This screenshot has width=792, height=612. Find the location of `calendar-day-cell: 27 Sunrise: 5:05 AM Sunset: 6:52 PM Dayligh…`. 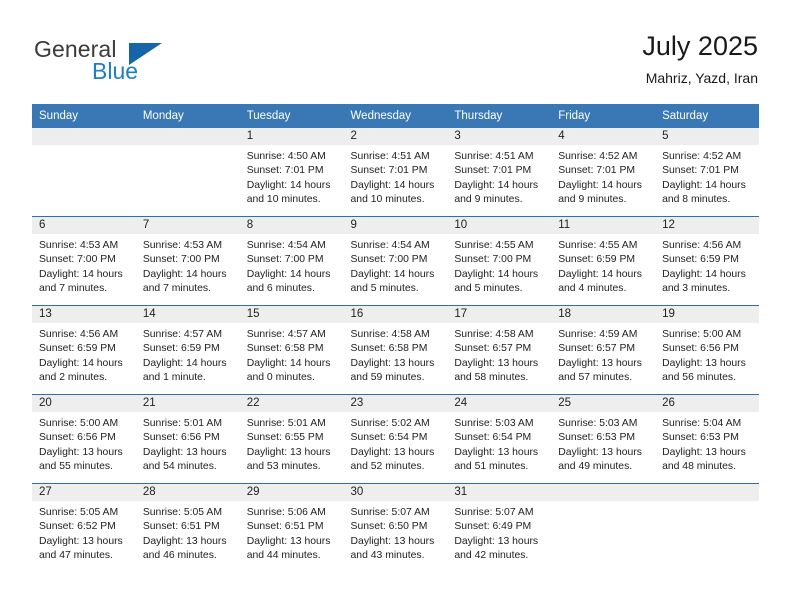

calendar-day-cell: 27 Sunrise: 5:05 AM Sunset: 6:52 PM Dayligh… is located at coordinates (84, 527).